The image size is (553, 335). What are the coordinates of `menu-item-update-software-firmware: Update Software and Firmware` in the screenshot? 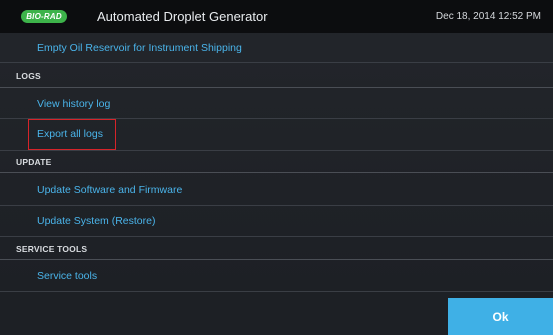 It's located at (109, 190).